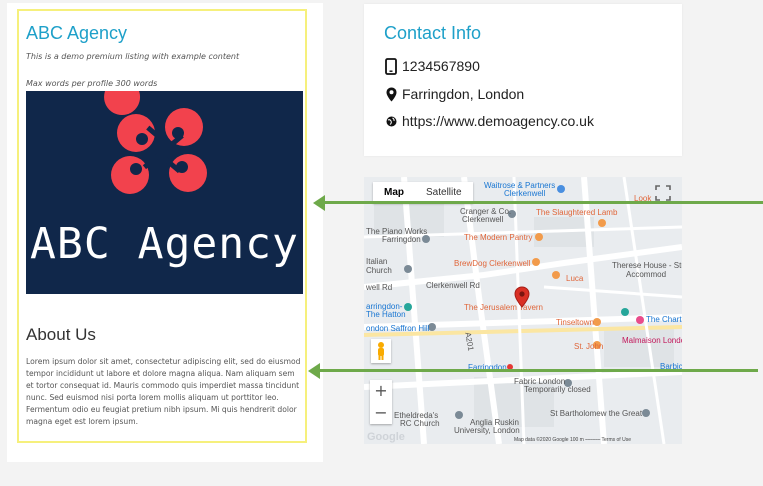 Image resolution: width=763 pixels, height=486 pixels. What do you see at coordinates (391, 94) in the screenshot?
I see `map-pin-icon` at bounding box center [391, 94].